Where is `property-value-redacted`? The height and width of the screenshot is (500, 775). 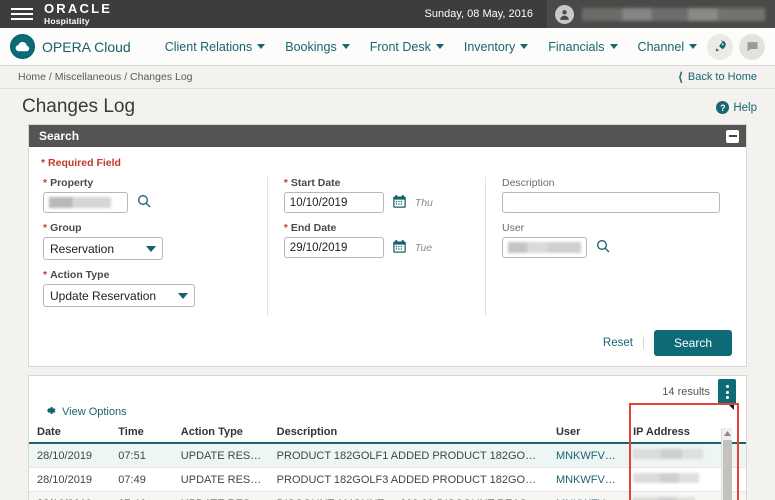 property-value-redacted is located at coordinates (80, 202).